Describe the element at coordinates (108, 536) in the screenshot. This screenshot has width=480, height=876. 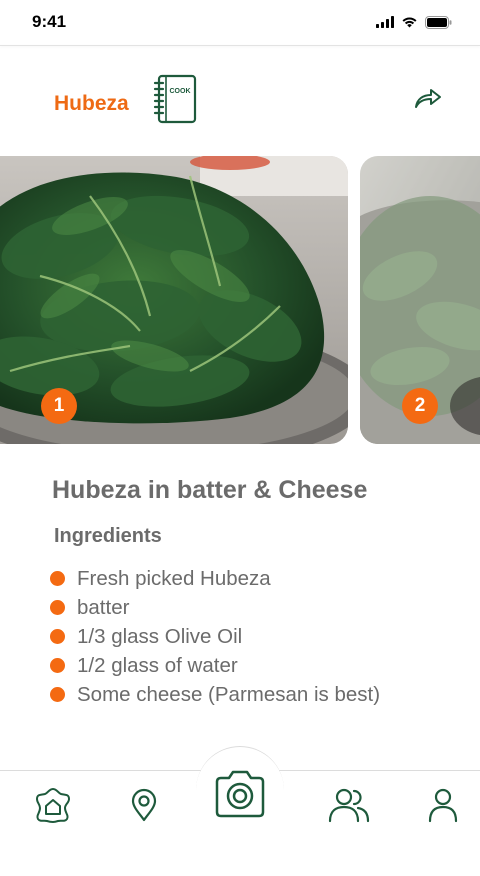
I see `ingredients-heading: Ingredients` at that location.